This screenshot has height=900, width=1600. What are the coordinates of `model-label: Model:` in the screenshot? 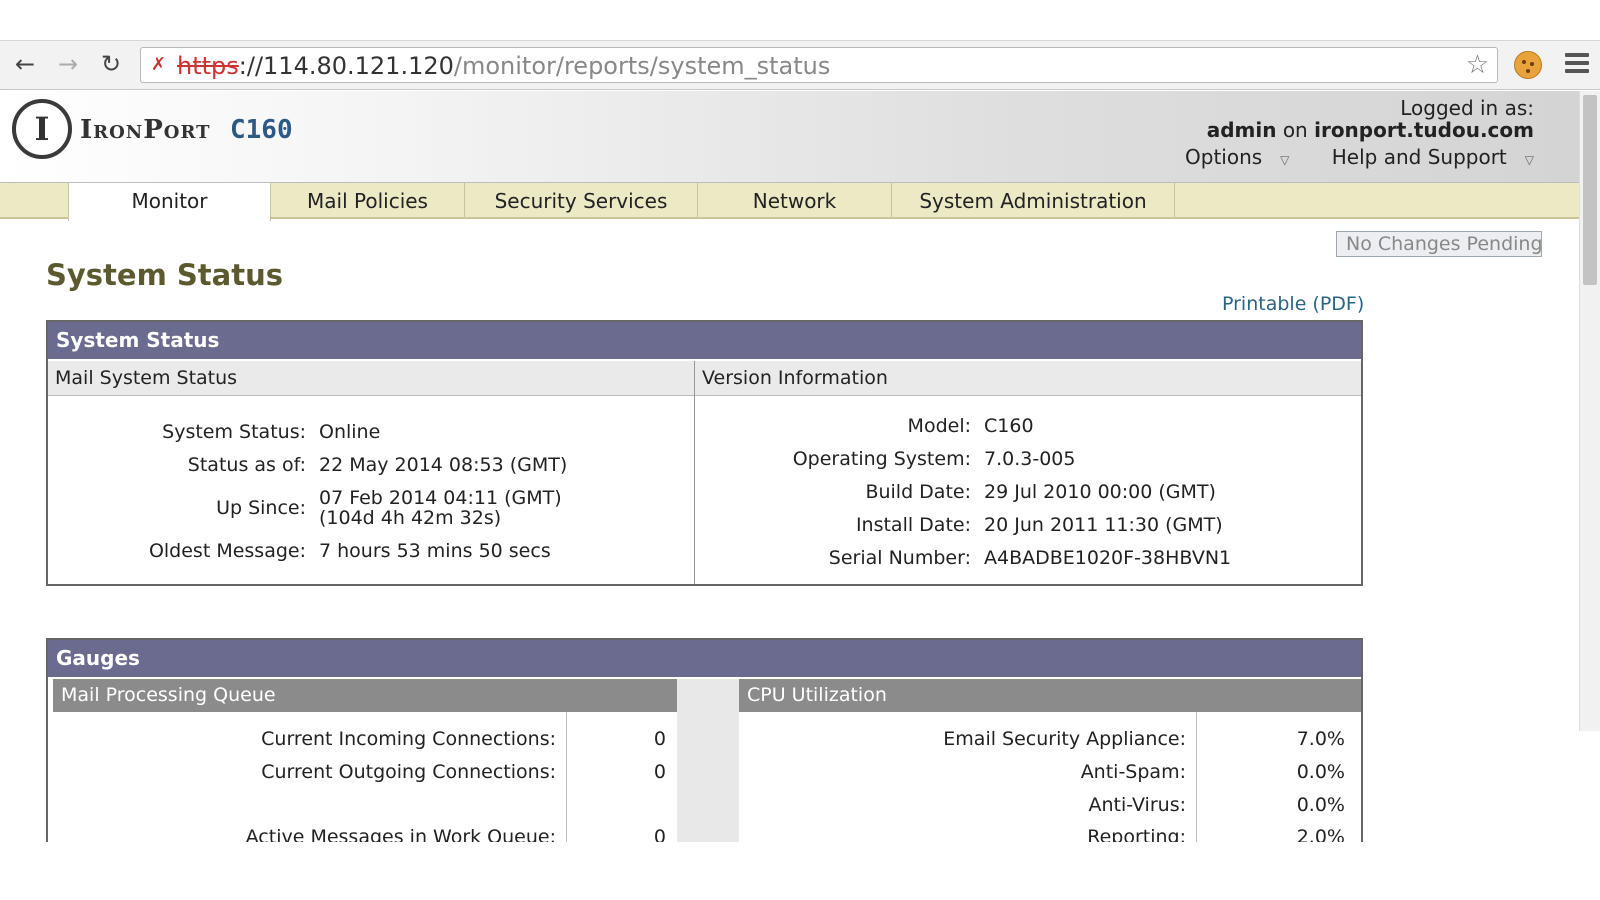 It's located at (939, 426).